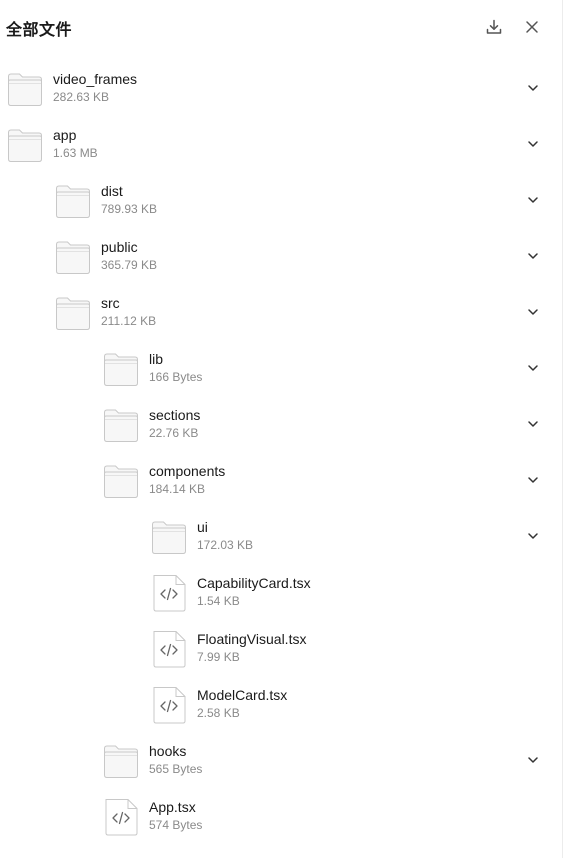 The image size is (570, 858). I want to click on folder-row: app 1.63 MB, so click(281, 153).